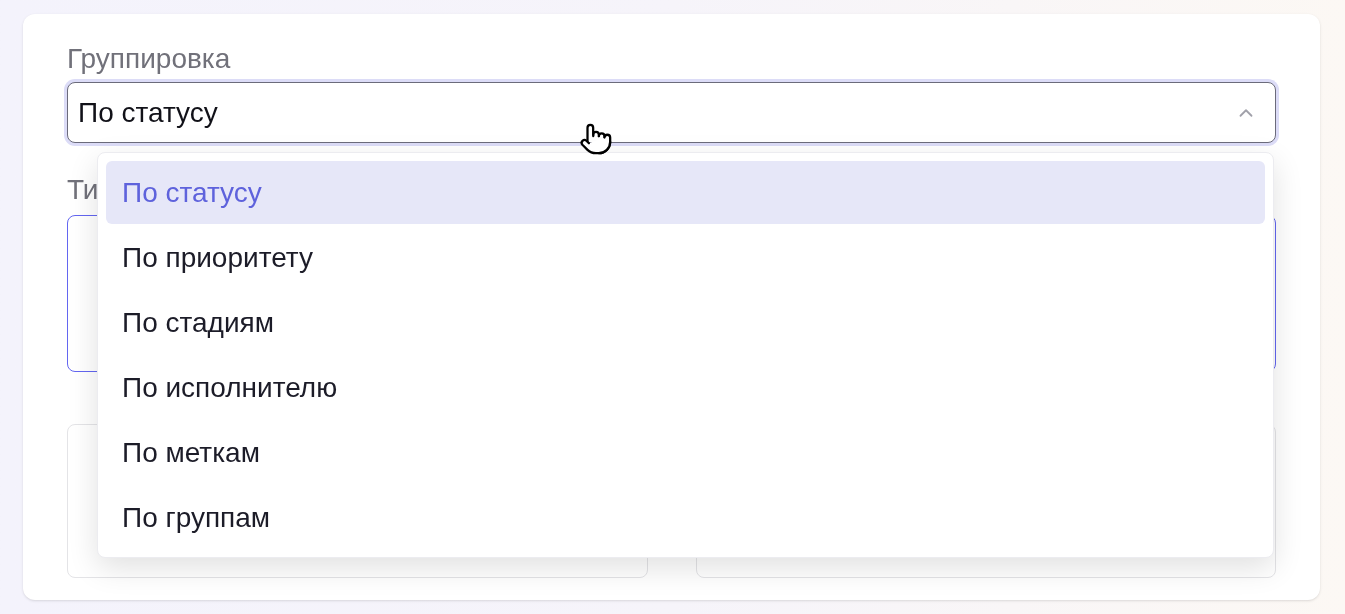 This screenshot has width=1345, height=614. I want to click on select-field: По статусу, so click(671, 112).